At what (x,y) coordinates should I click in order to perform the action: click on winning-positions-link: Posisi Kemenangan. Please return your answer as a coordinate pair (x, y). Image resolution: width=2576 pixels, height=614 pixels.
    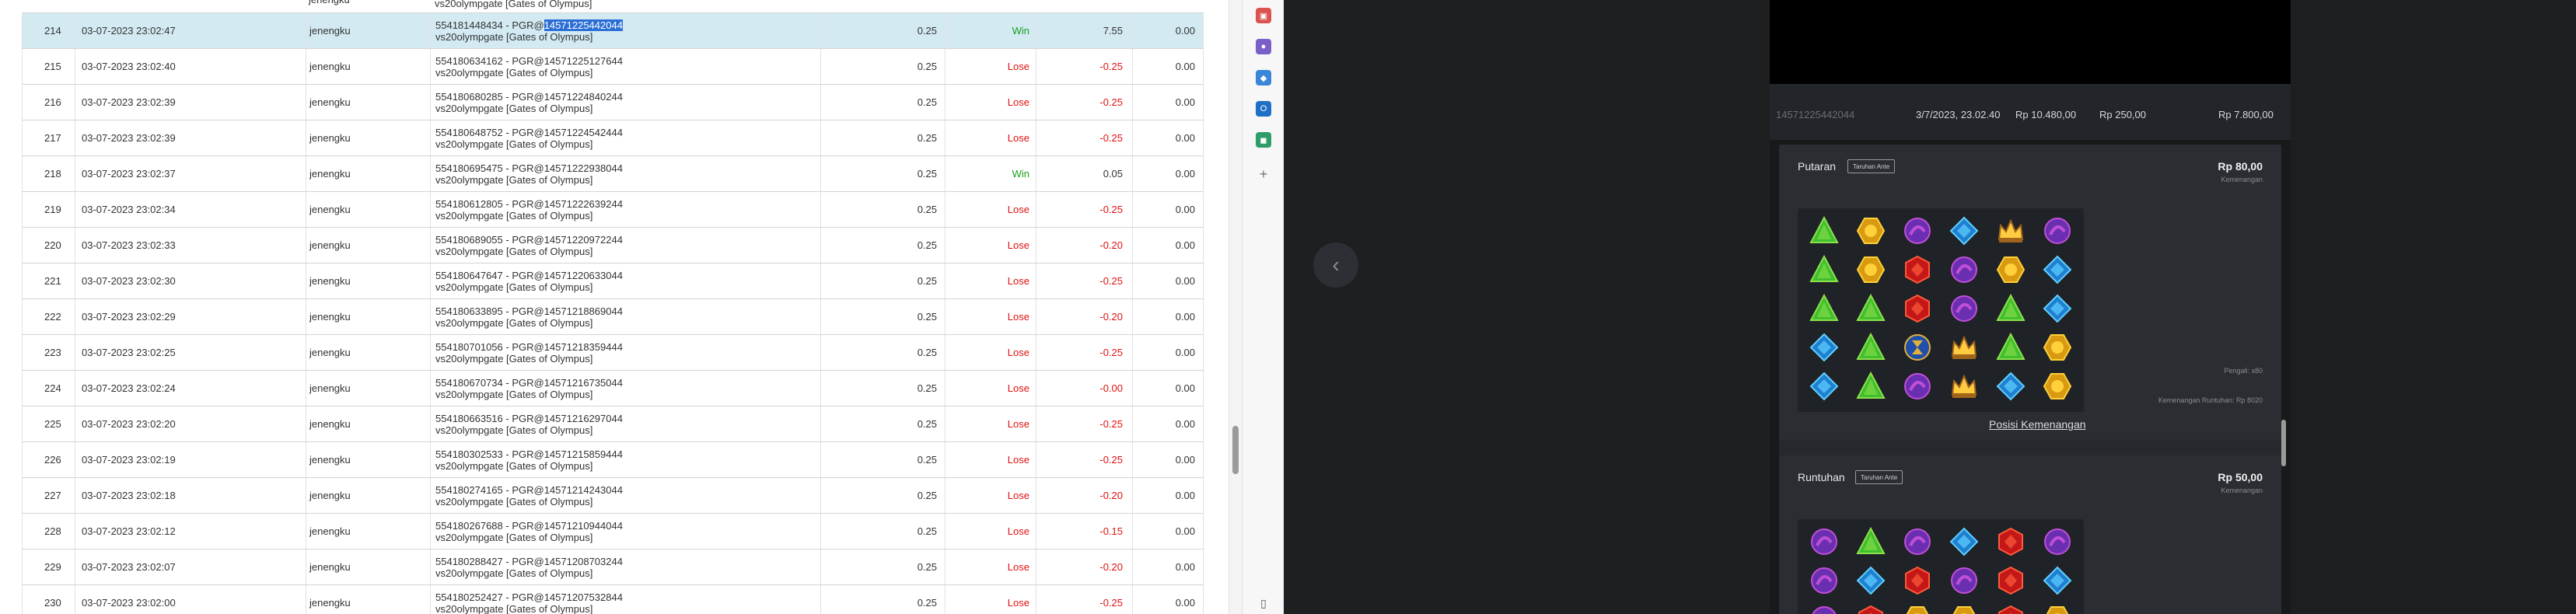
    Looking at the image, I should click on (2037, 424).